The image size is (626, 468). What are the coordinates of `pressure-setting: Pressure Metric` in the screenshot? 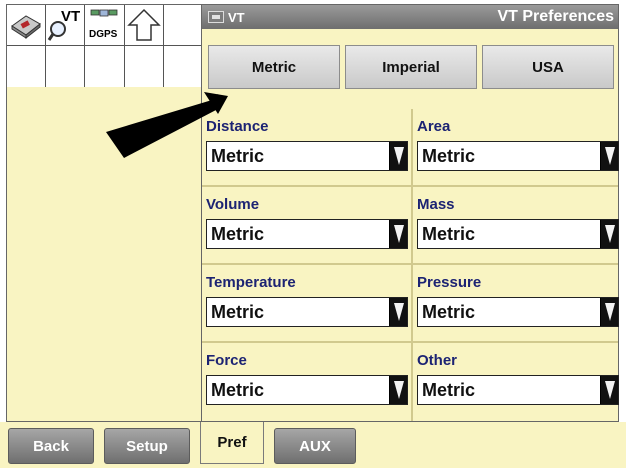 It's located at (516, 304).